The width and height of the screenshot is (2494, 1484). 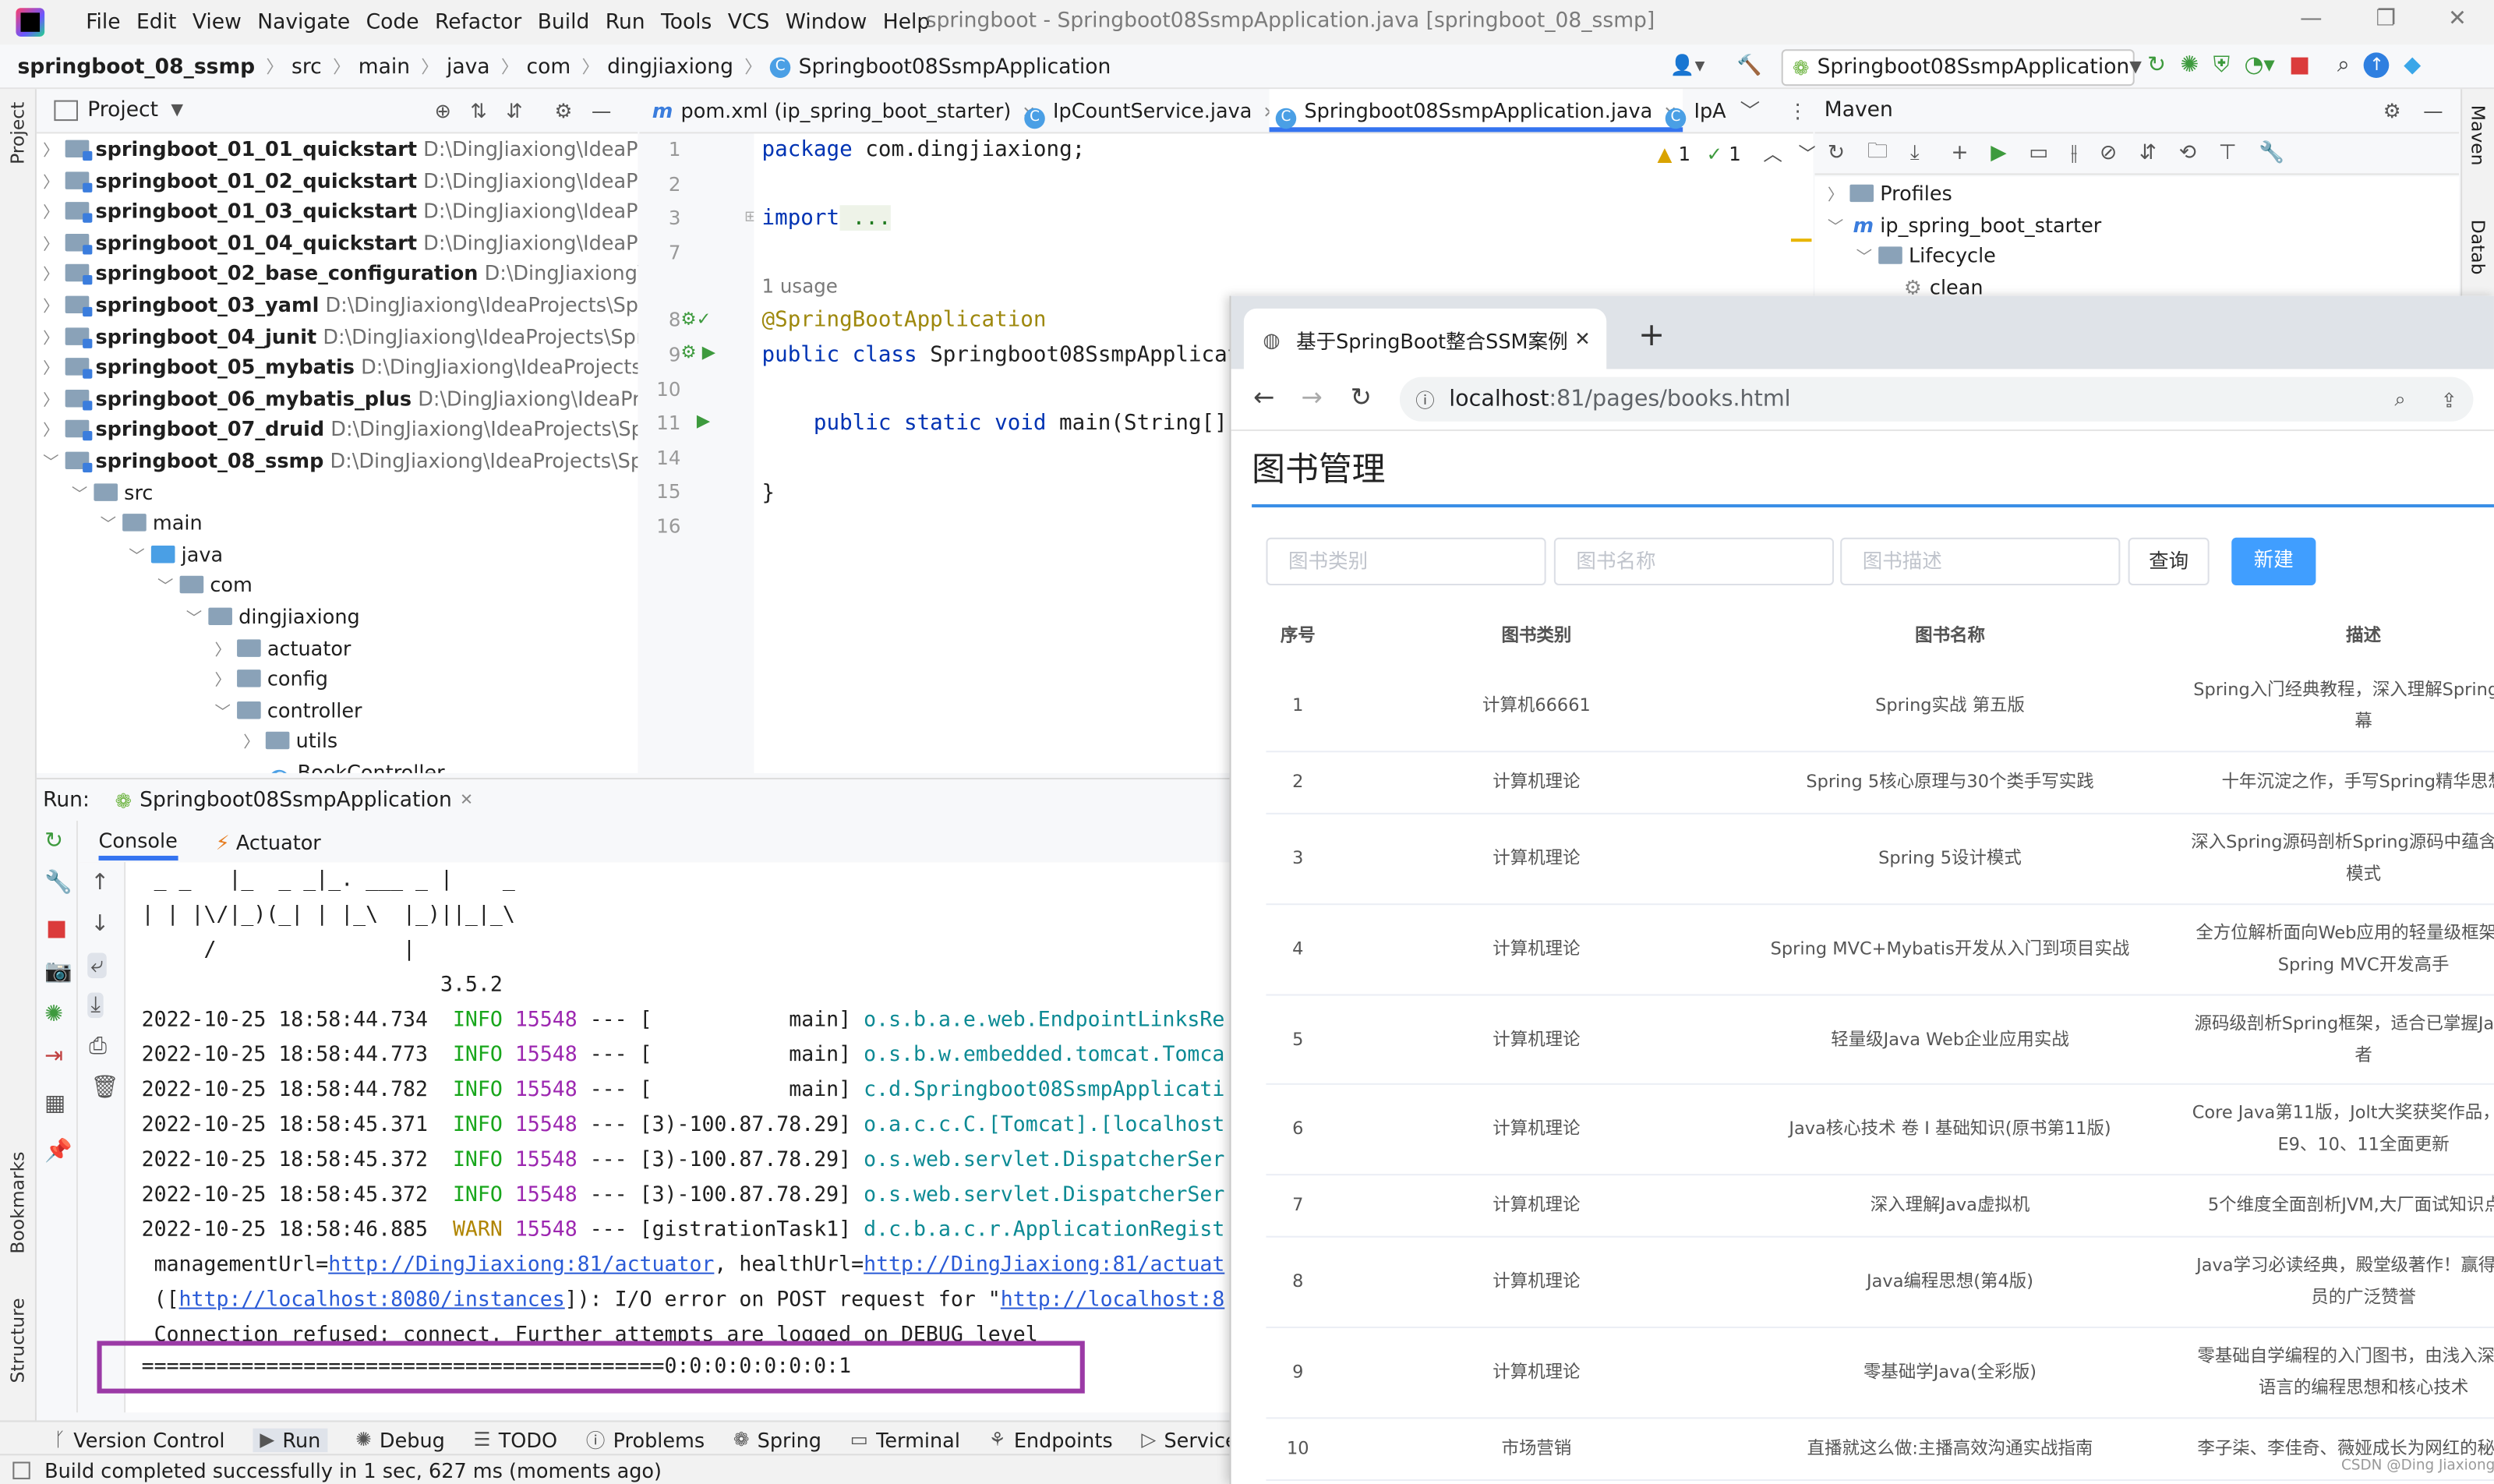 I want to click on layout-icon: ▦, so click(x=54, y=1104).